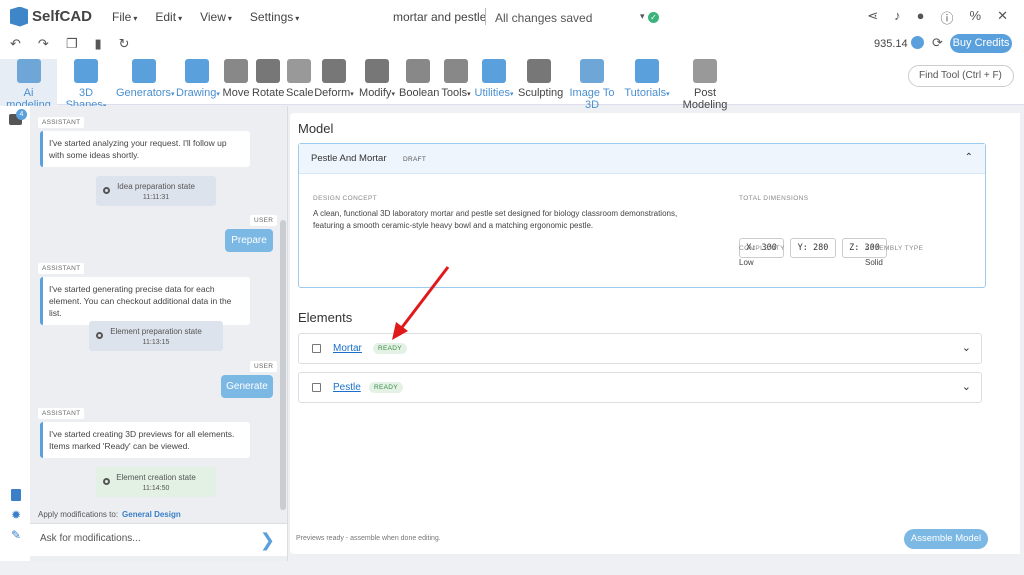 Image resolution: width=1024 pixels, height=575 pixels. Describe the element at coordinates (424, 298) in the screenshot. I see `arrow-line` at that location.